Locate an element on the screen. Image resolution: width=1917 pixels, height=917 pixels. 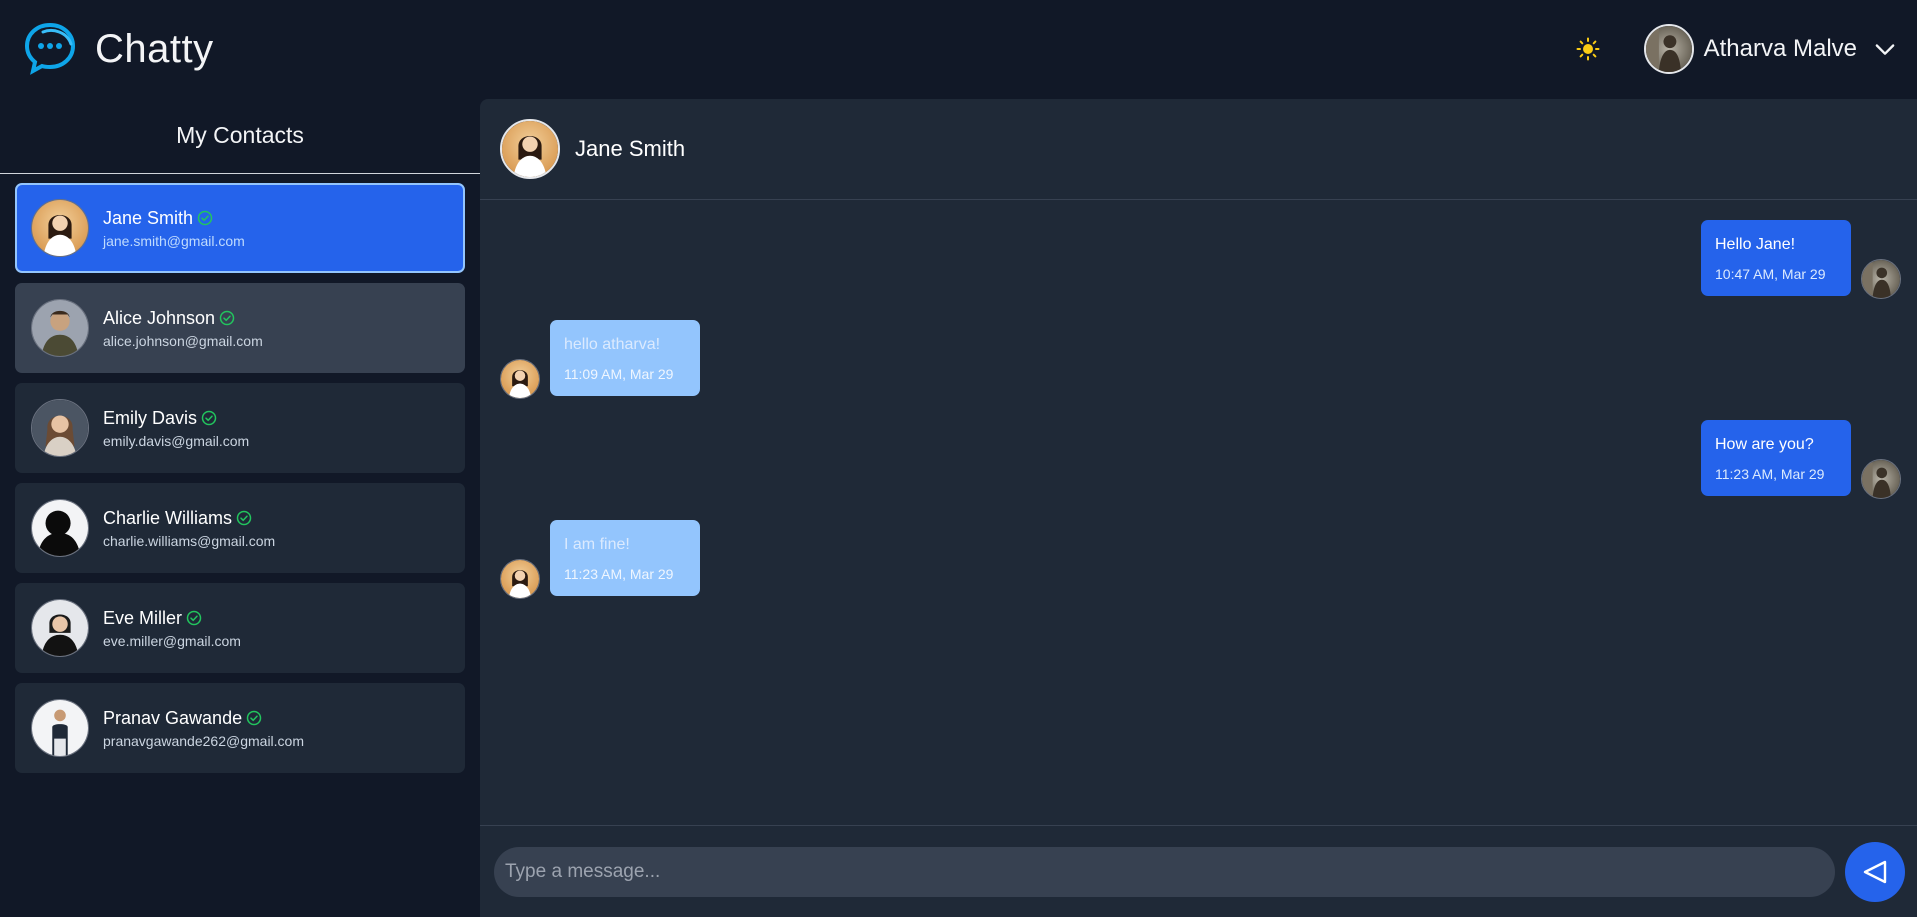
sun-icon is located at coordinates (1588, 49).